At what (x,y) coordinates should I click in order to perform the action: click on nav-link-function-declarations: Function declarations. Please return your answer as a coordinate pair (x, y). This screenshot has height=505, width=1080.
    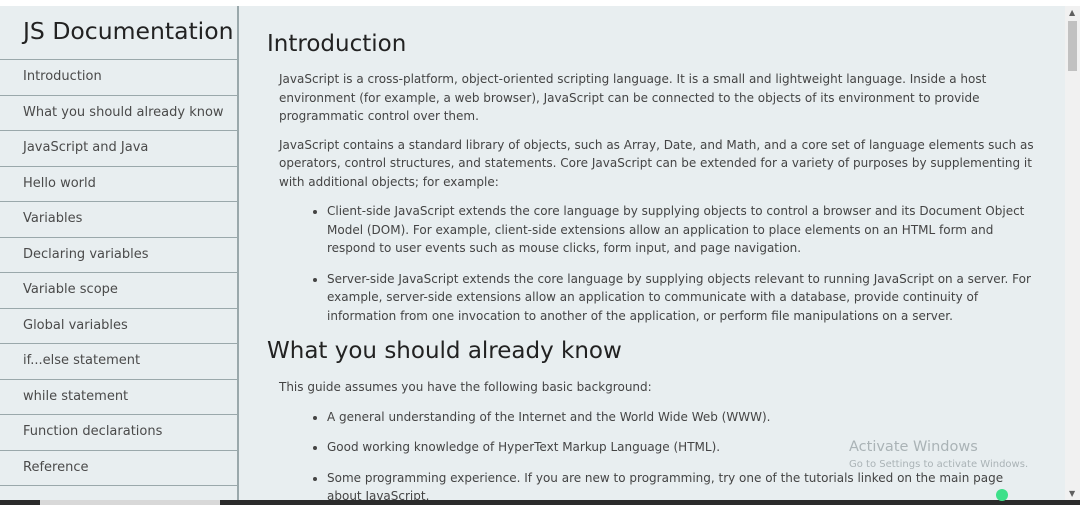
    Looking at the image, I should click on (118, 433).